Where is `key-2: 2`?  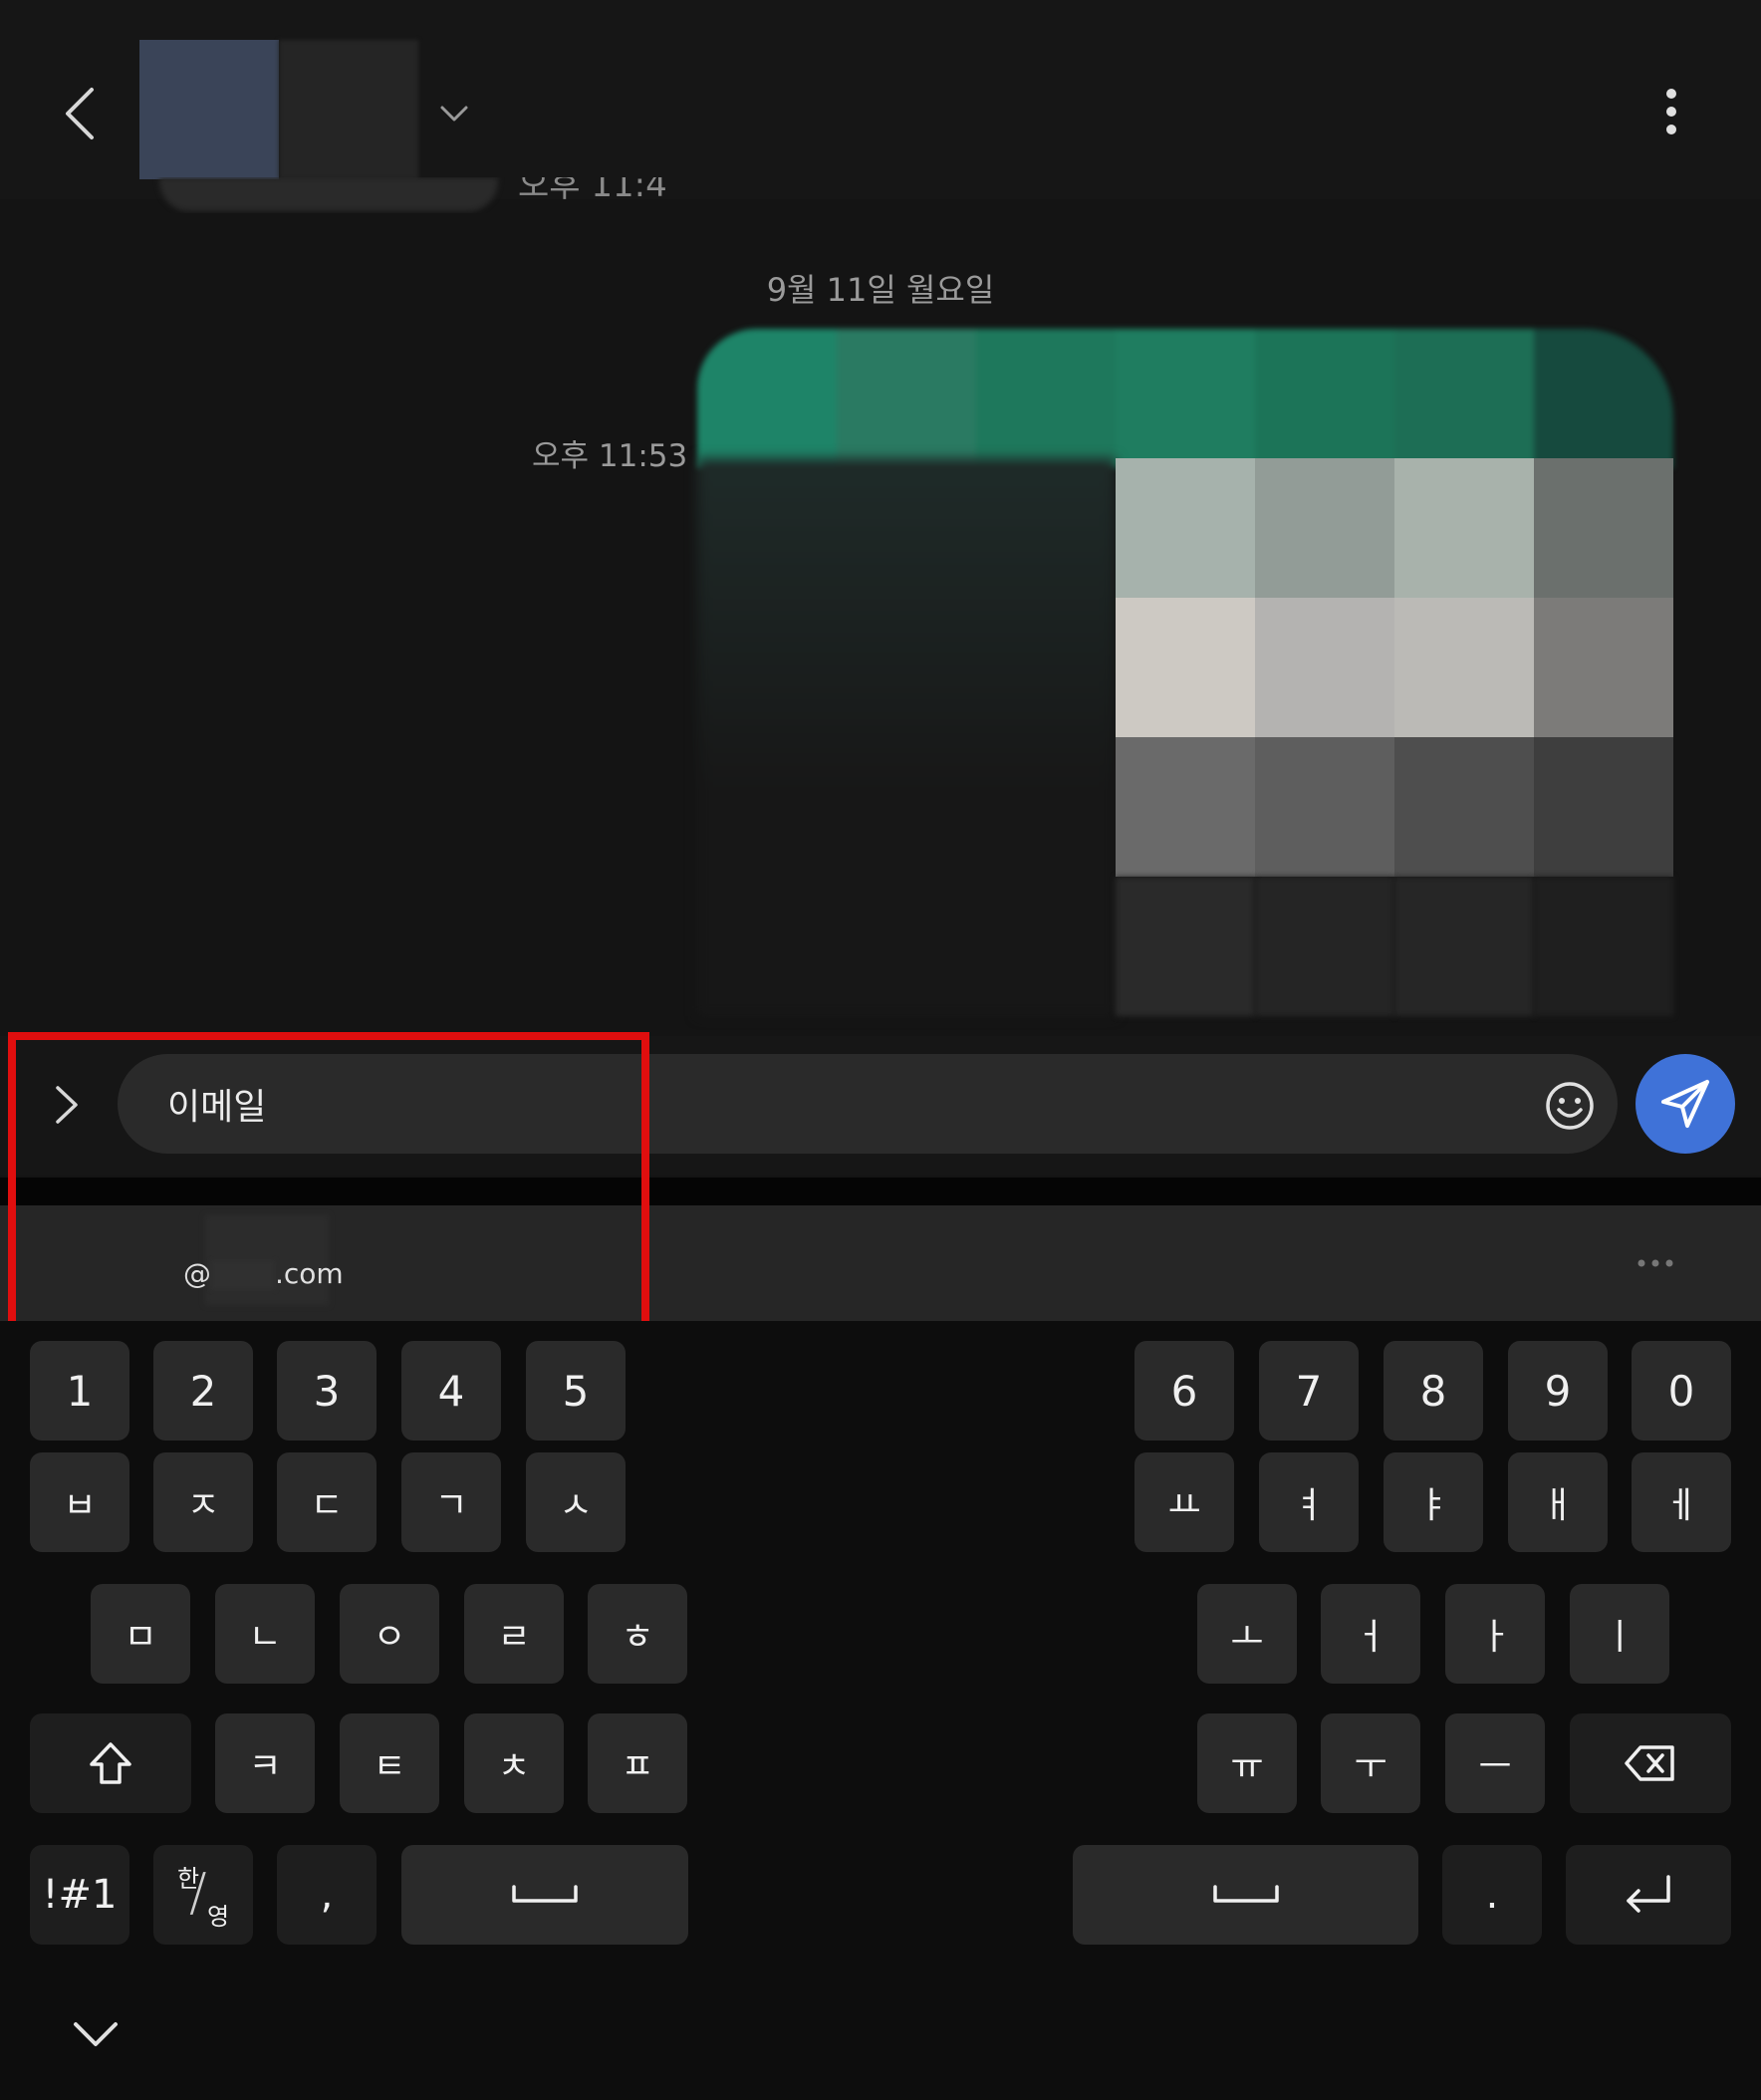 key-2: 2 is located at coordinates (203, 1391).